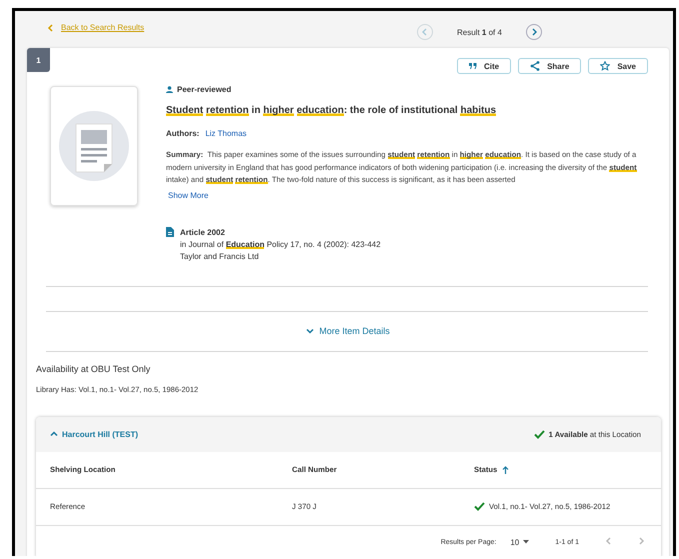  Describe the element at coordinates (226, 133) in the screenshot. I see `author-link: Liz Thomas` at that location.